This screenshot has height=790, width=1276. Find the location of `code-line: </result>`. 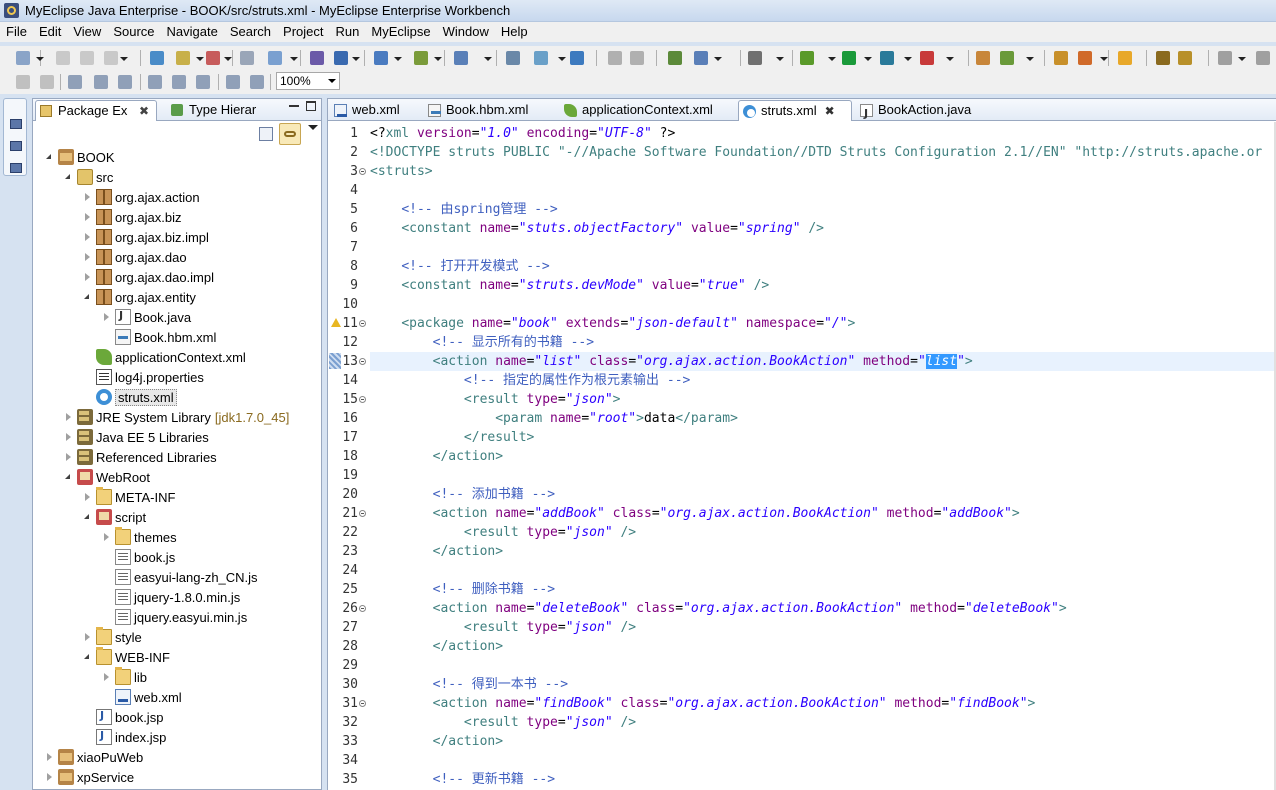

code-line: </result> is located at coordinates (822, 437).